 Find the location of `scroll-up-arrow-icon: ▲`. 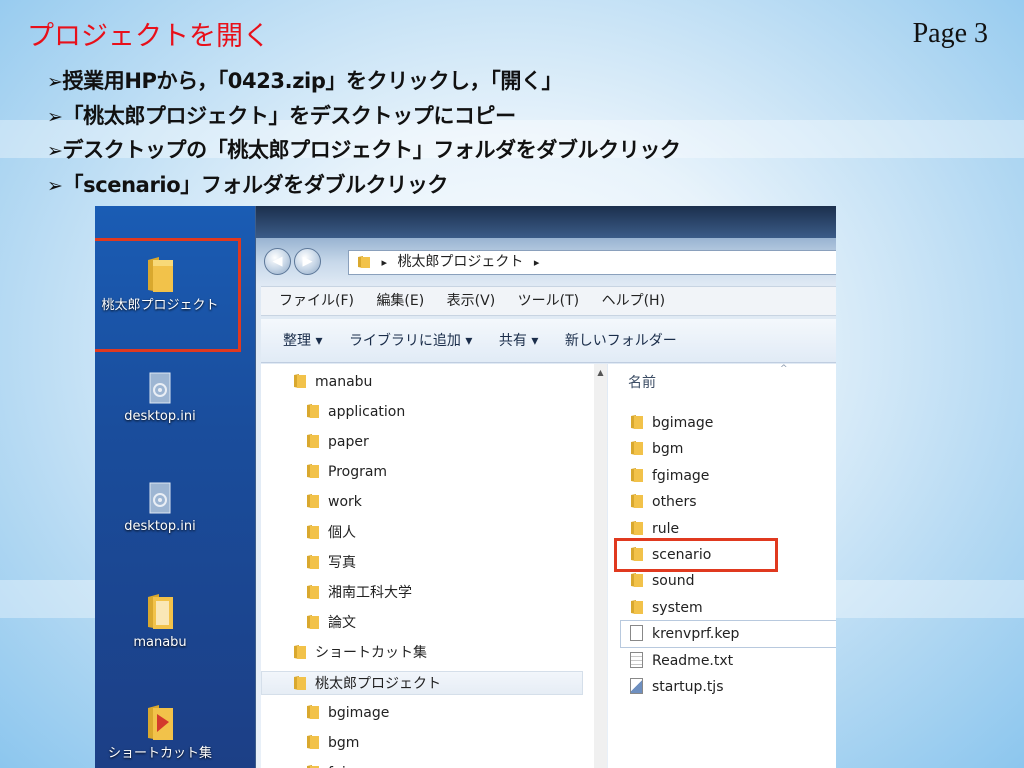

scroll-up-arrow-icon: ▲ is located at coordinates (600, 372).